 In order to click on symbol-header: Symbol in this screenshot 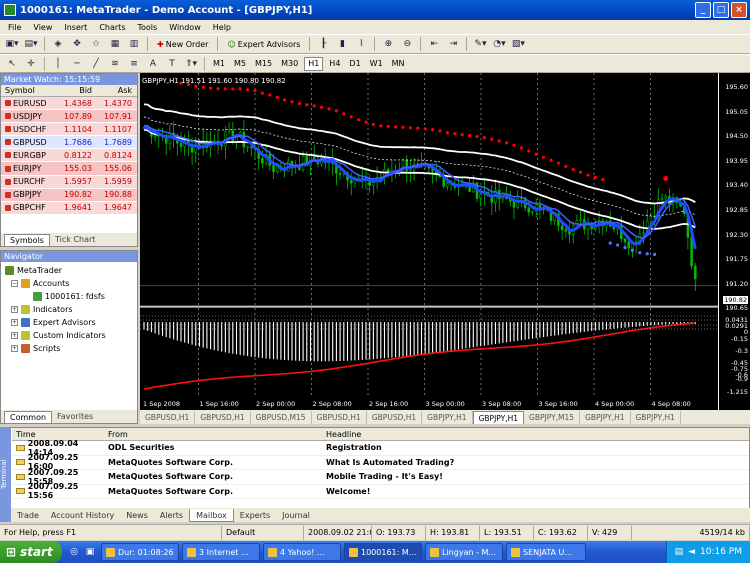, I will do `click(27, 90)`.